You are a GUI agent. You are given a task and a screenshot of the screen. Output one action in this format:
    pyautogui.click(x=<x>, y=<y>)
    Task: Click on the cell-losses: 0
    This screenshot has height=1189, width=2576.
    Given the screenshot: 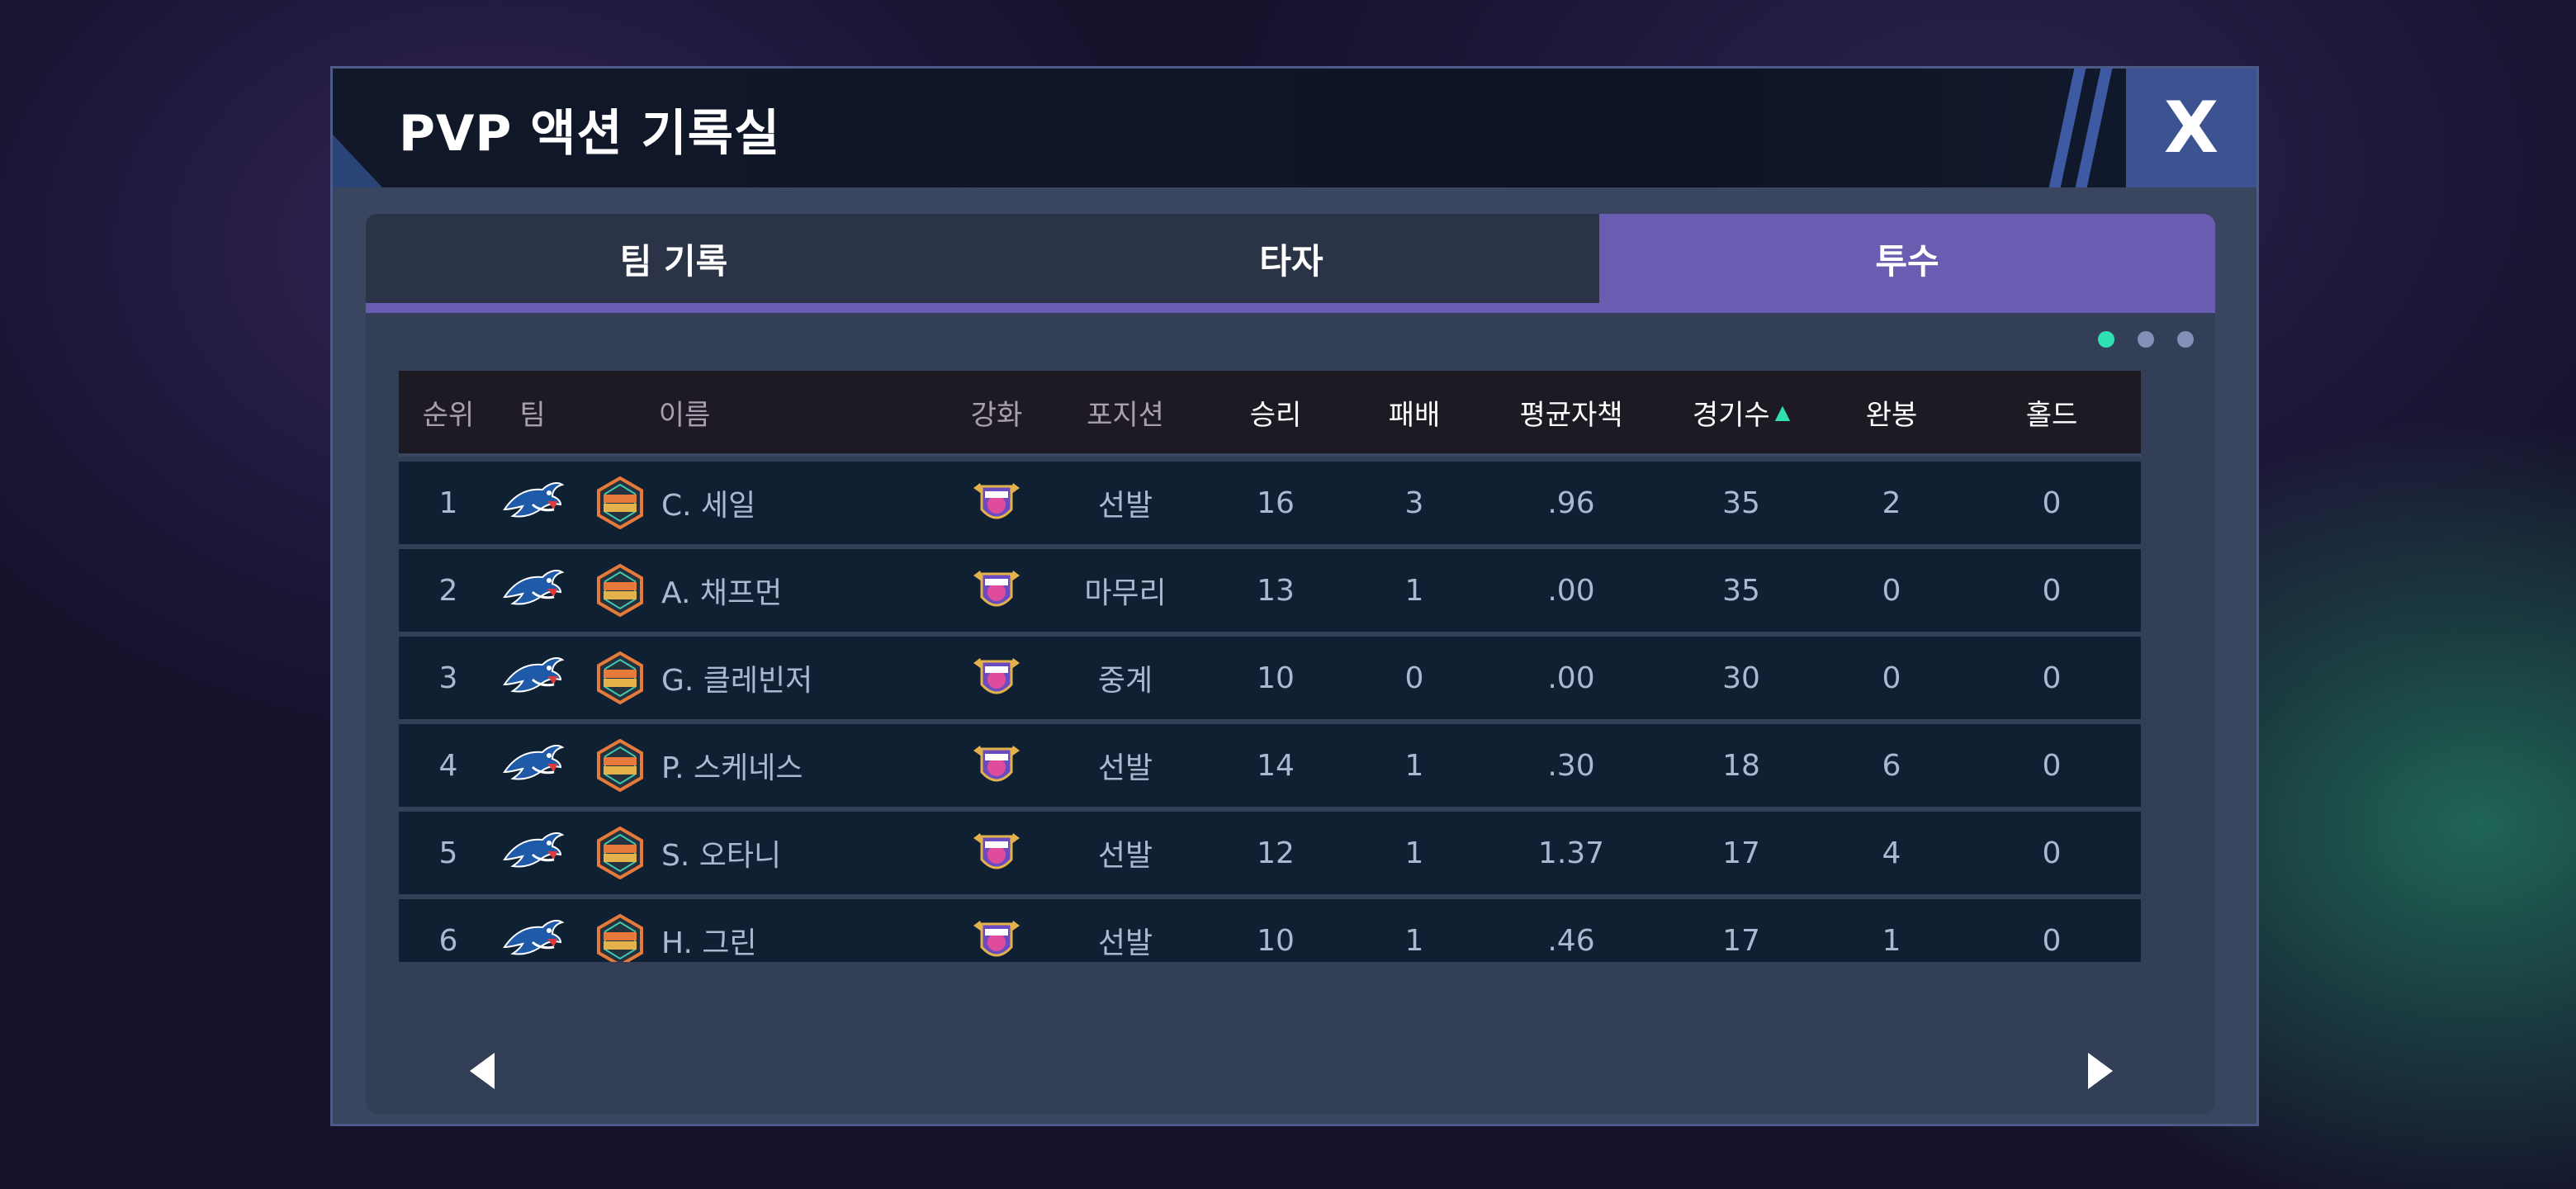 What is the action you would take?
    pyautogui.click(x=1414, y=678)
    